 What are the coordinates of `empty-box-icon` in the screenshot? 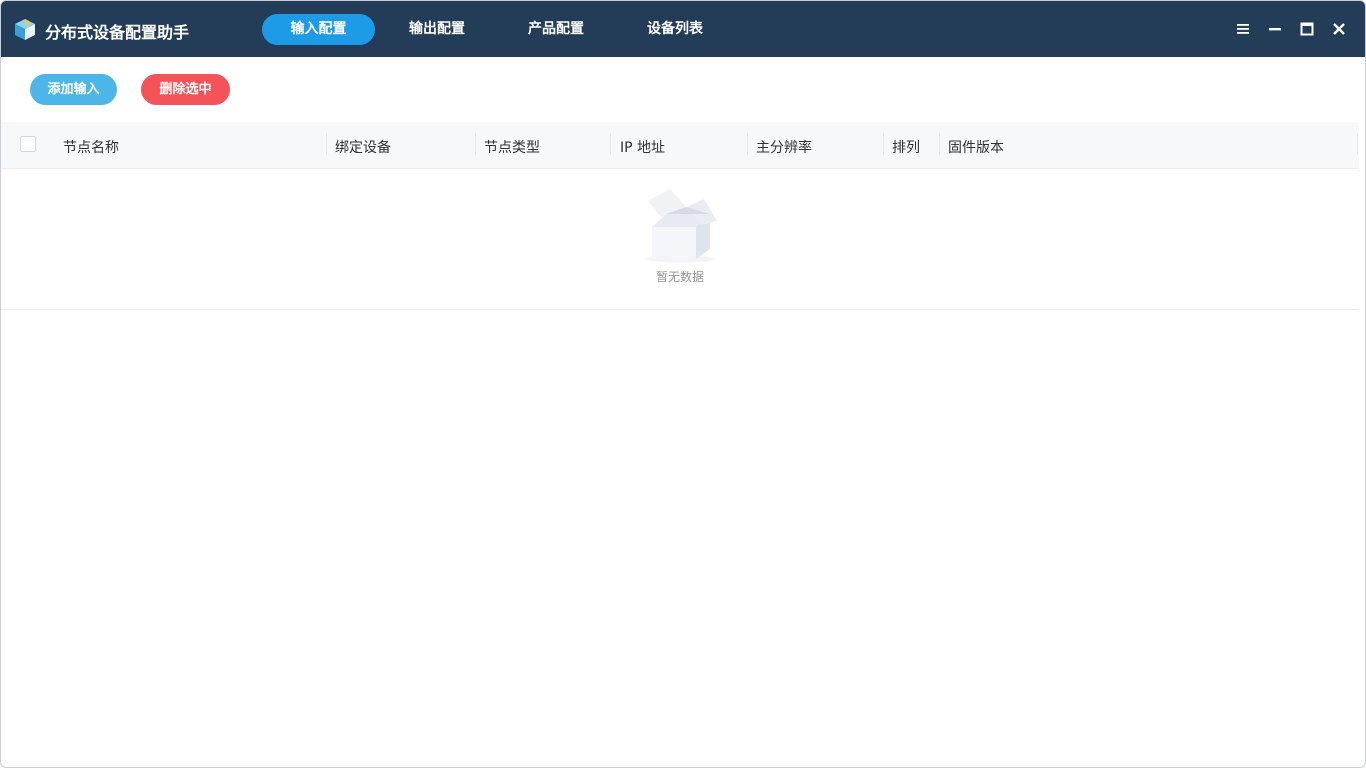 It's located at (681, 226).